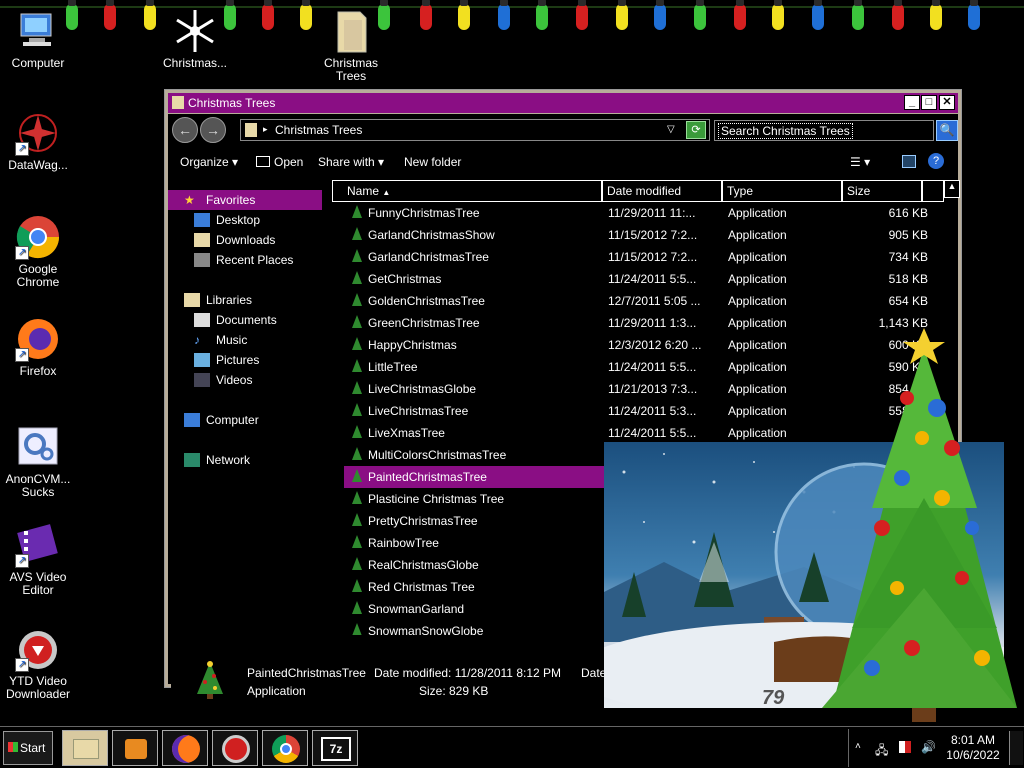  What do you see at coordinates (218, 301) in the screenshot?
I see `nav-item-libraries: Libraries` at bounding box center [218, 301].